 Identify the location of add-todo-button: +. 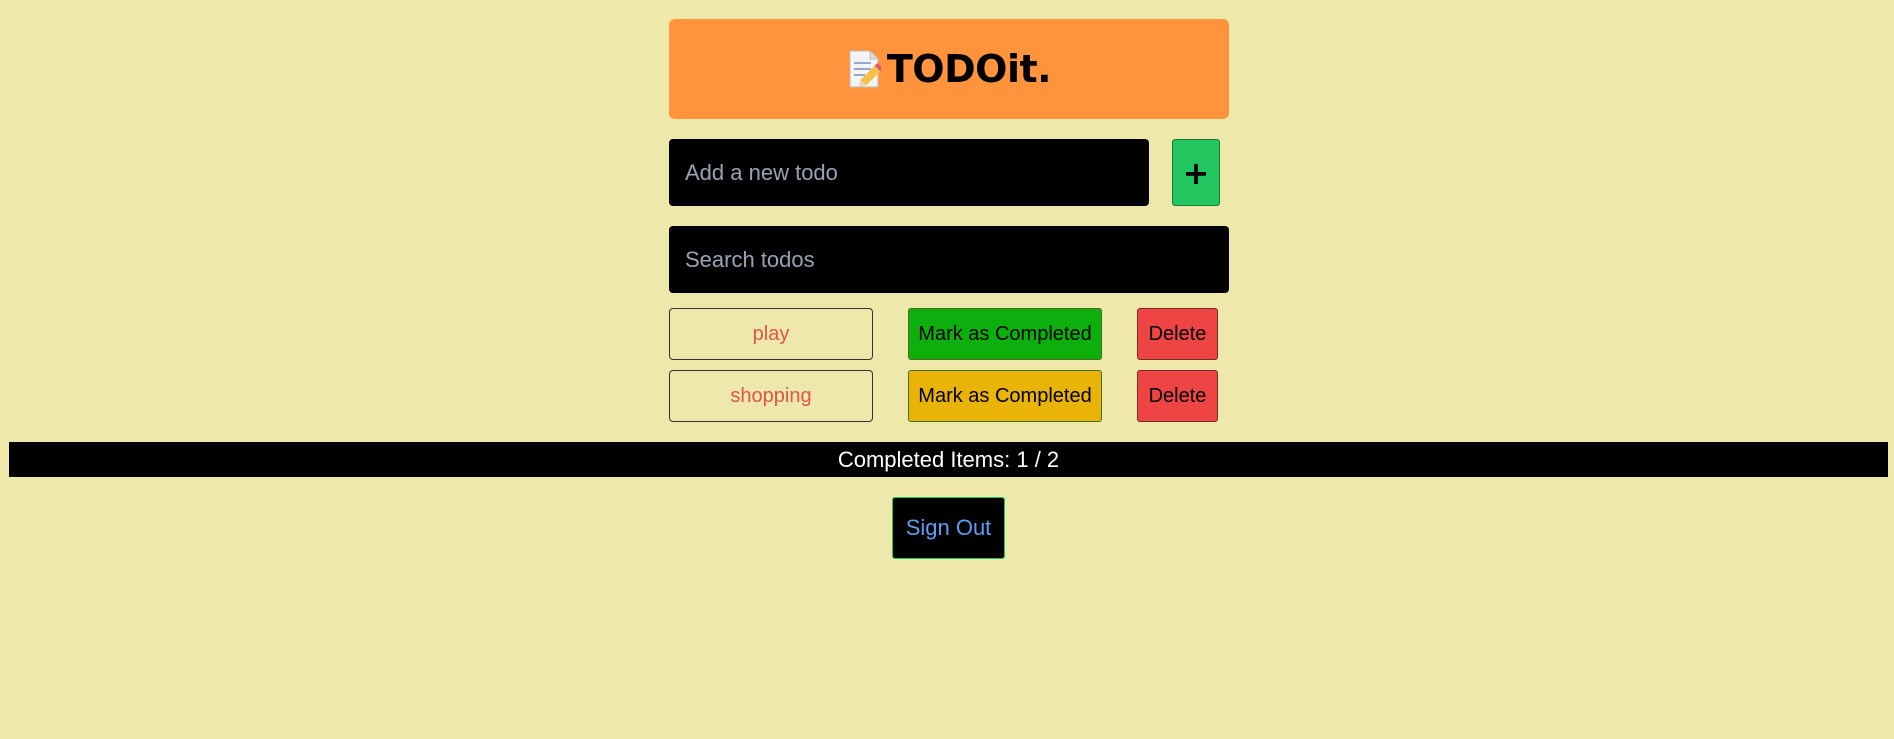
(1196, 172).